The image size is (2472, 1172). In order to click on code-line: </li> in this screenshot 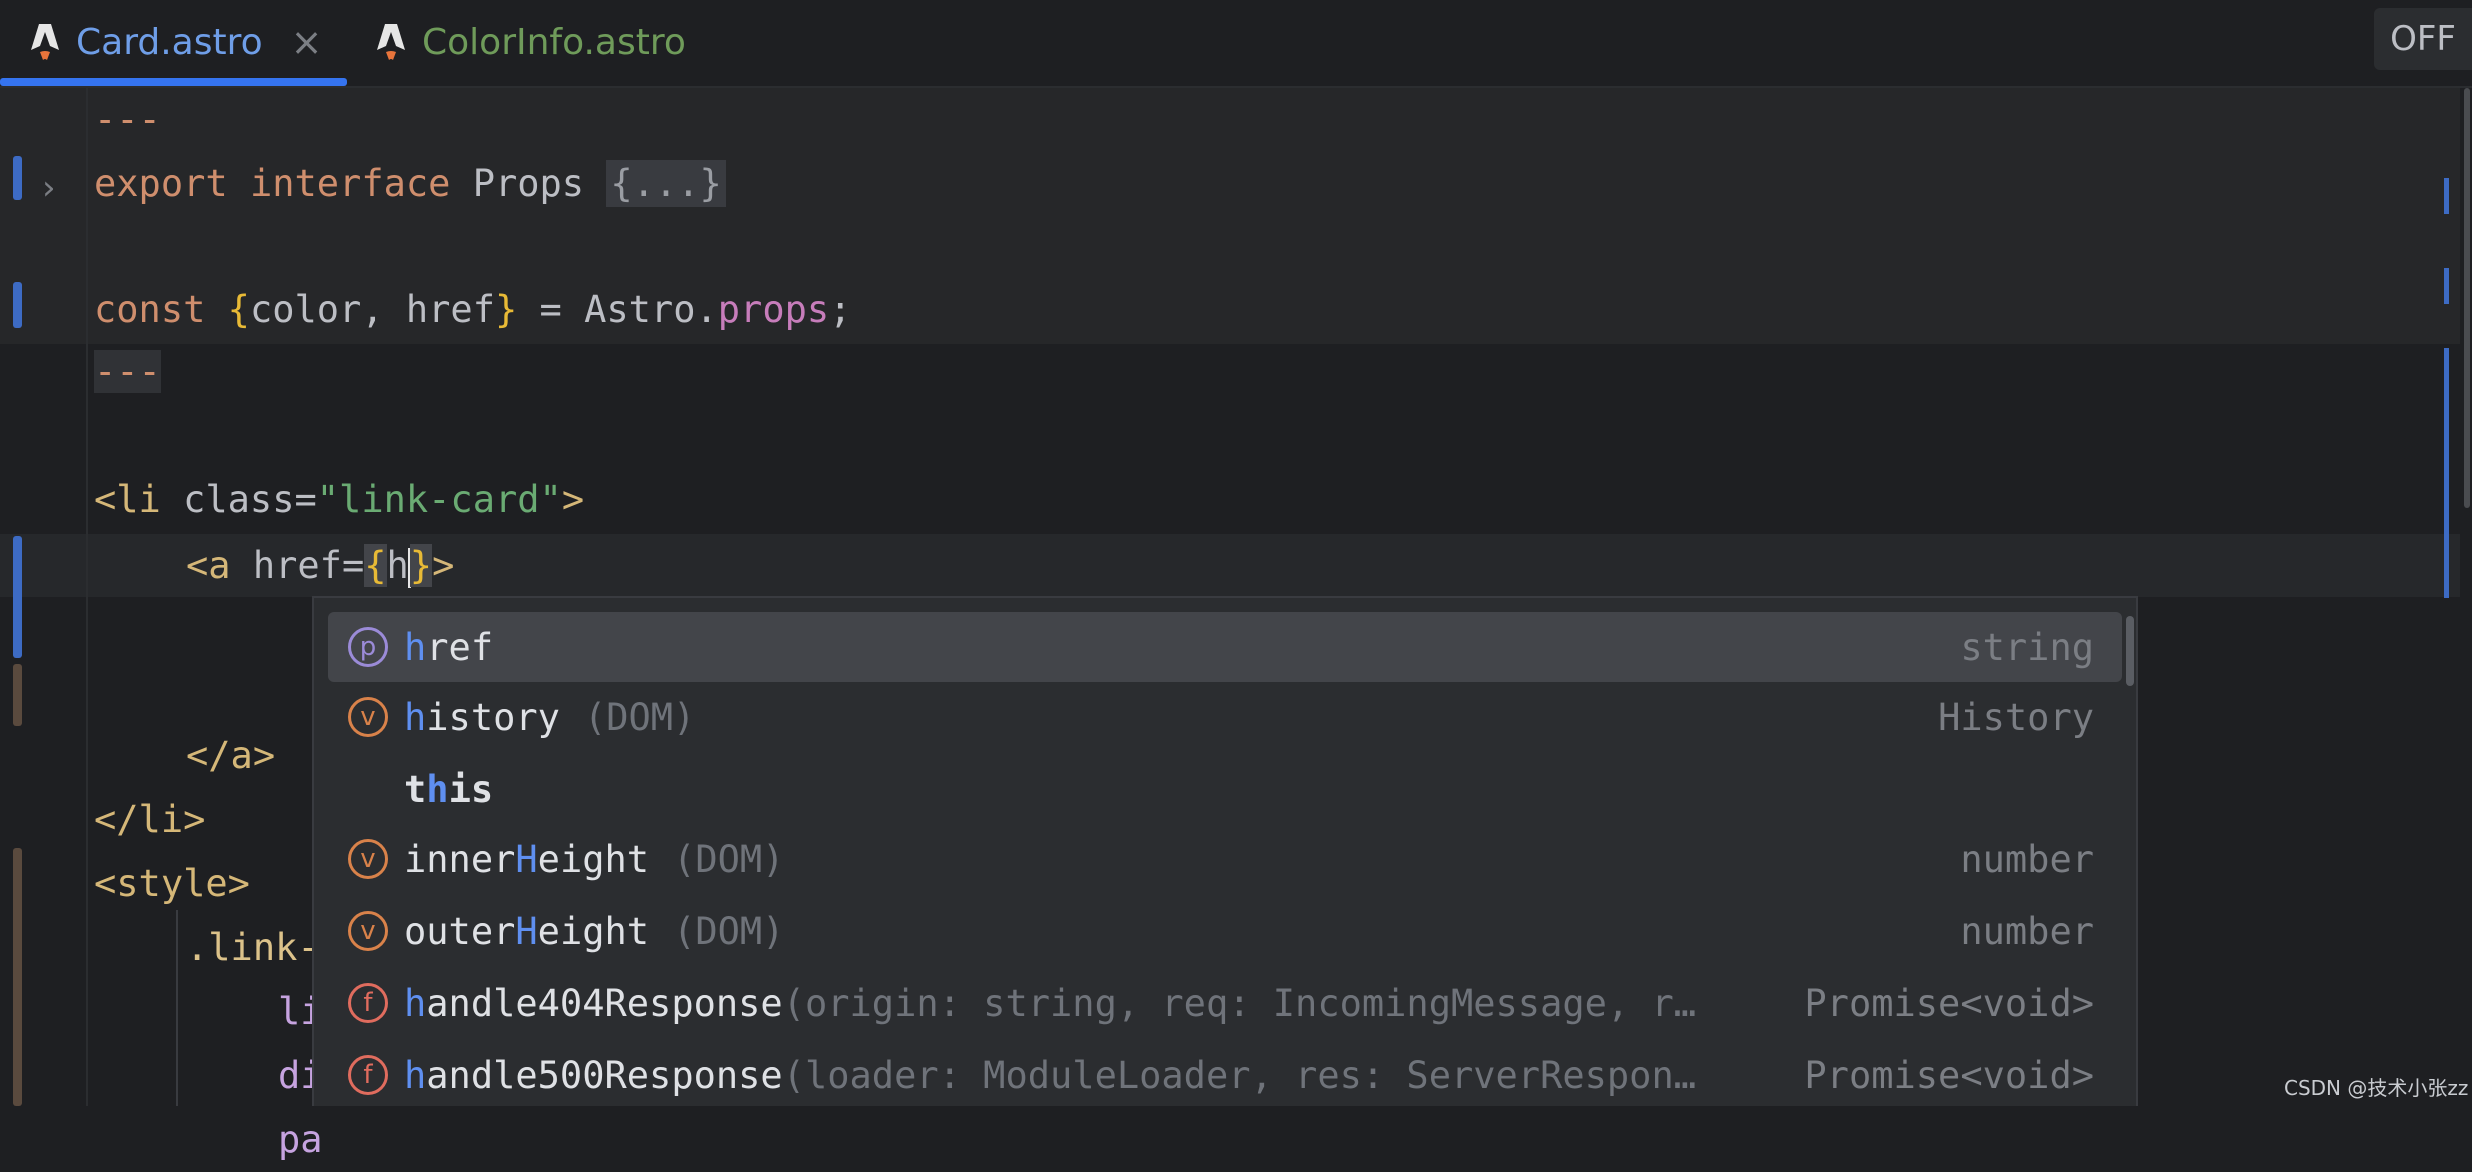, I will do `click(150, 819)`.